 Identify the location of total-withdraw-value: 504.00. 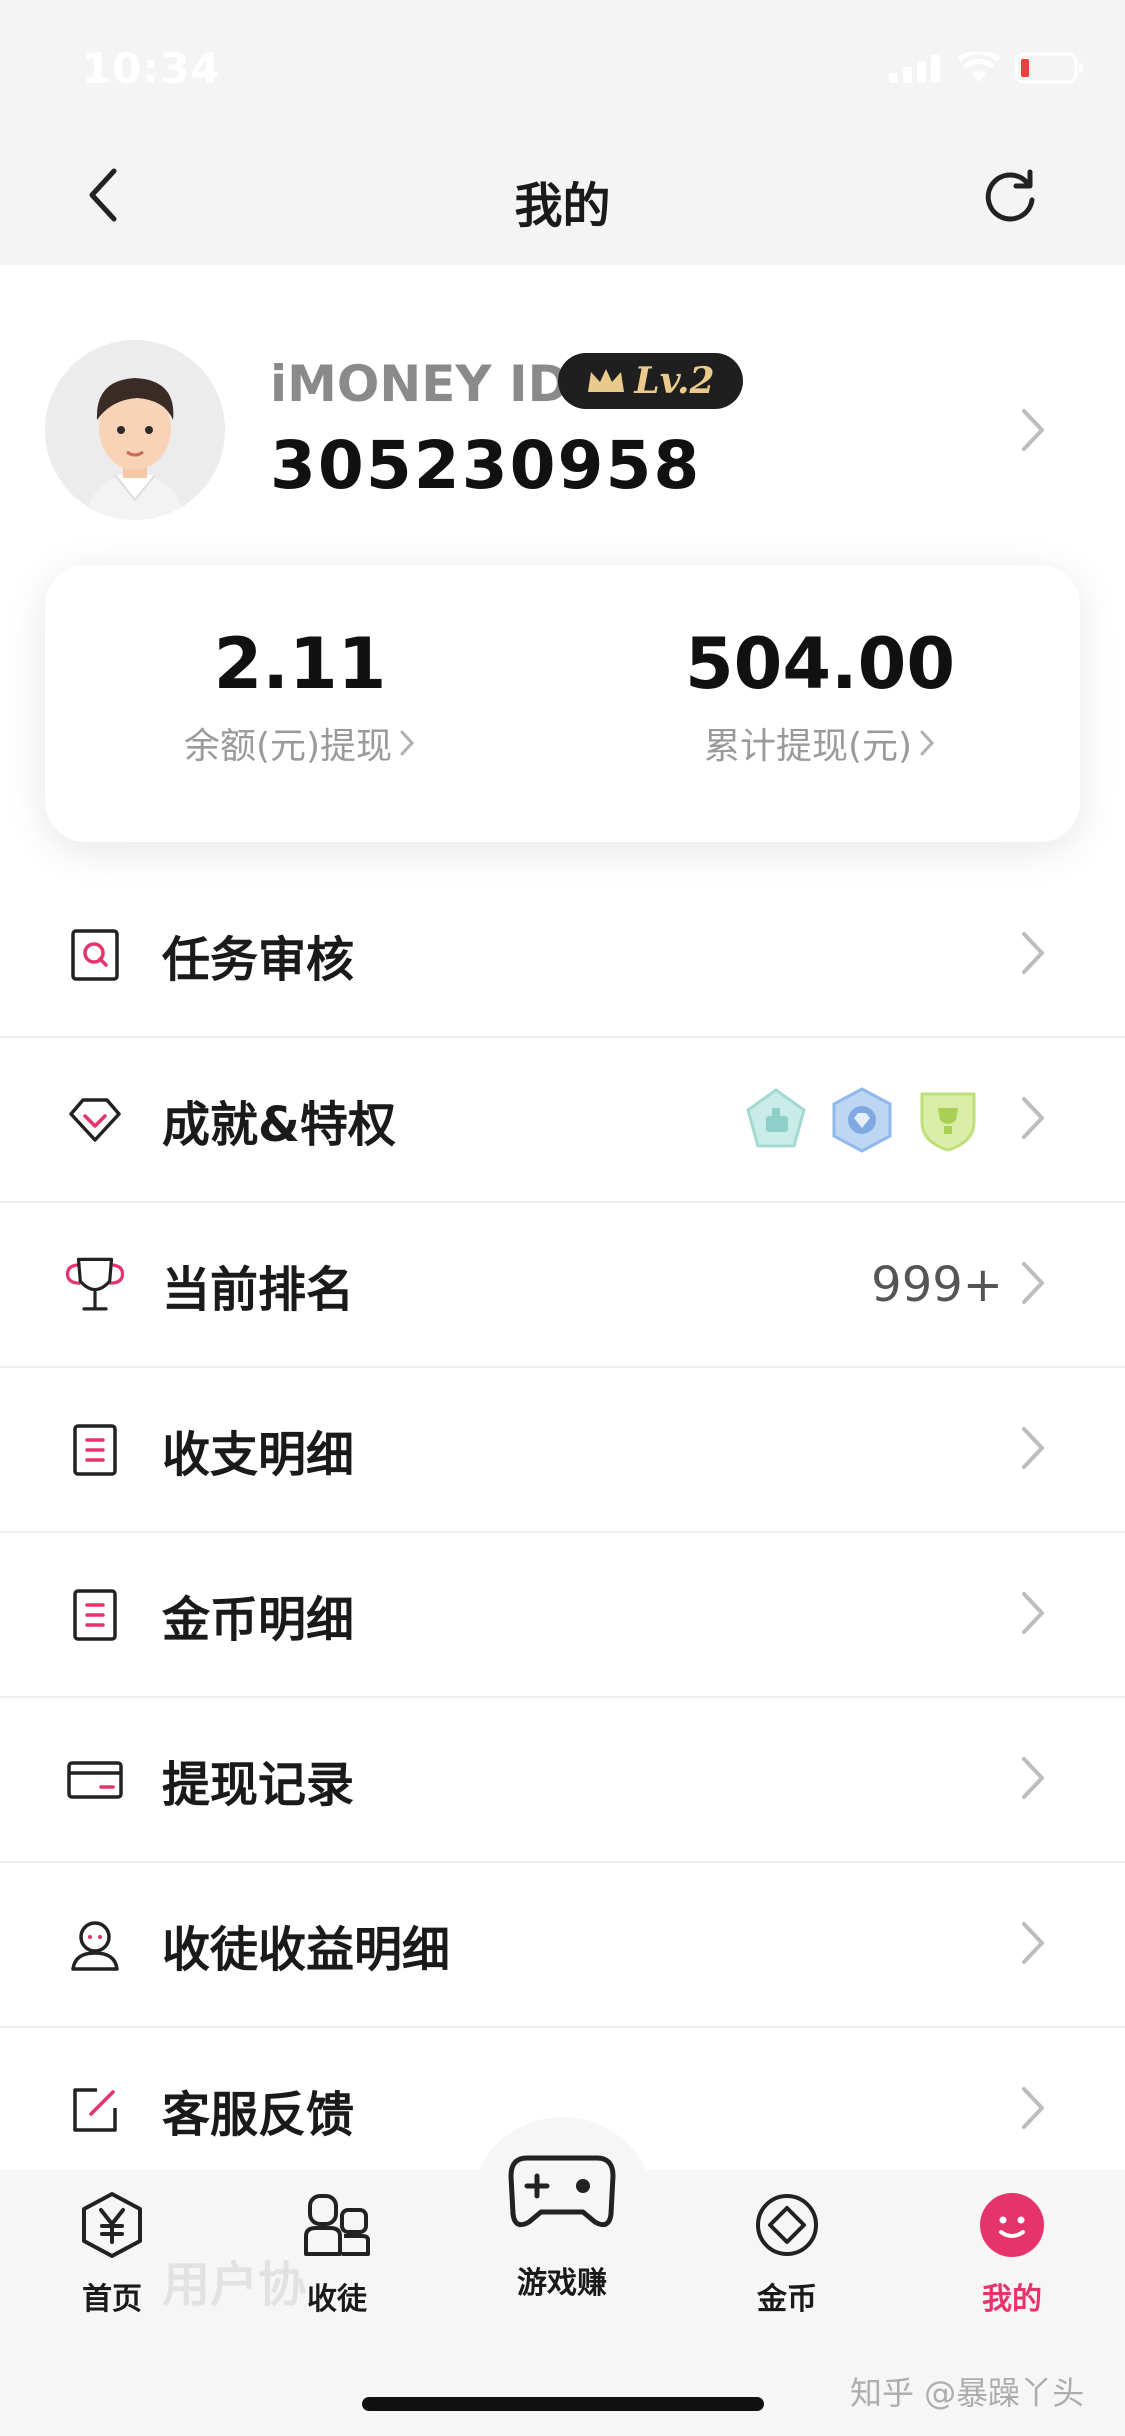
(820, 664).